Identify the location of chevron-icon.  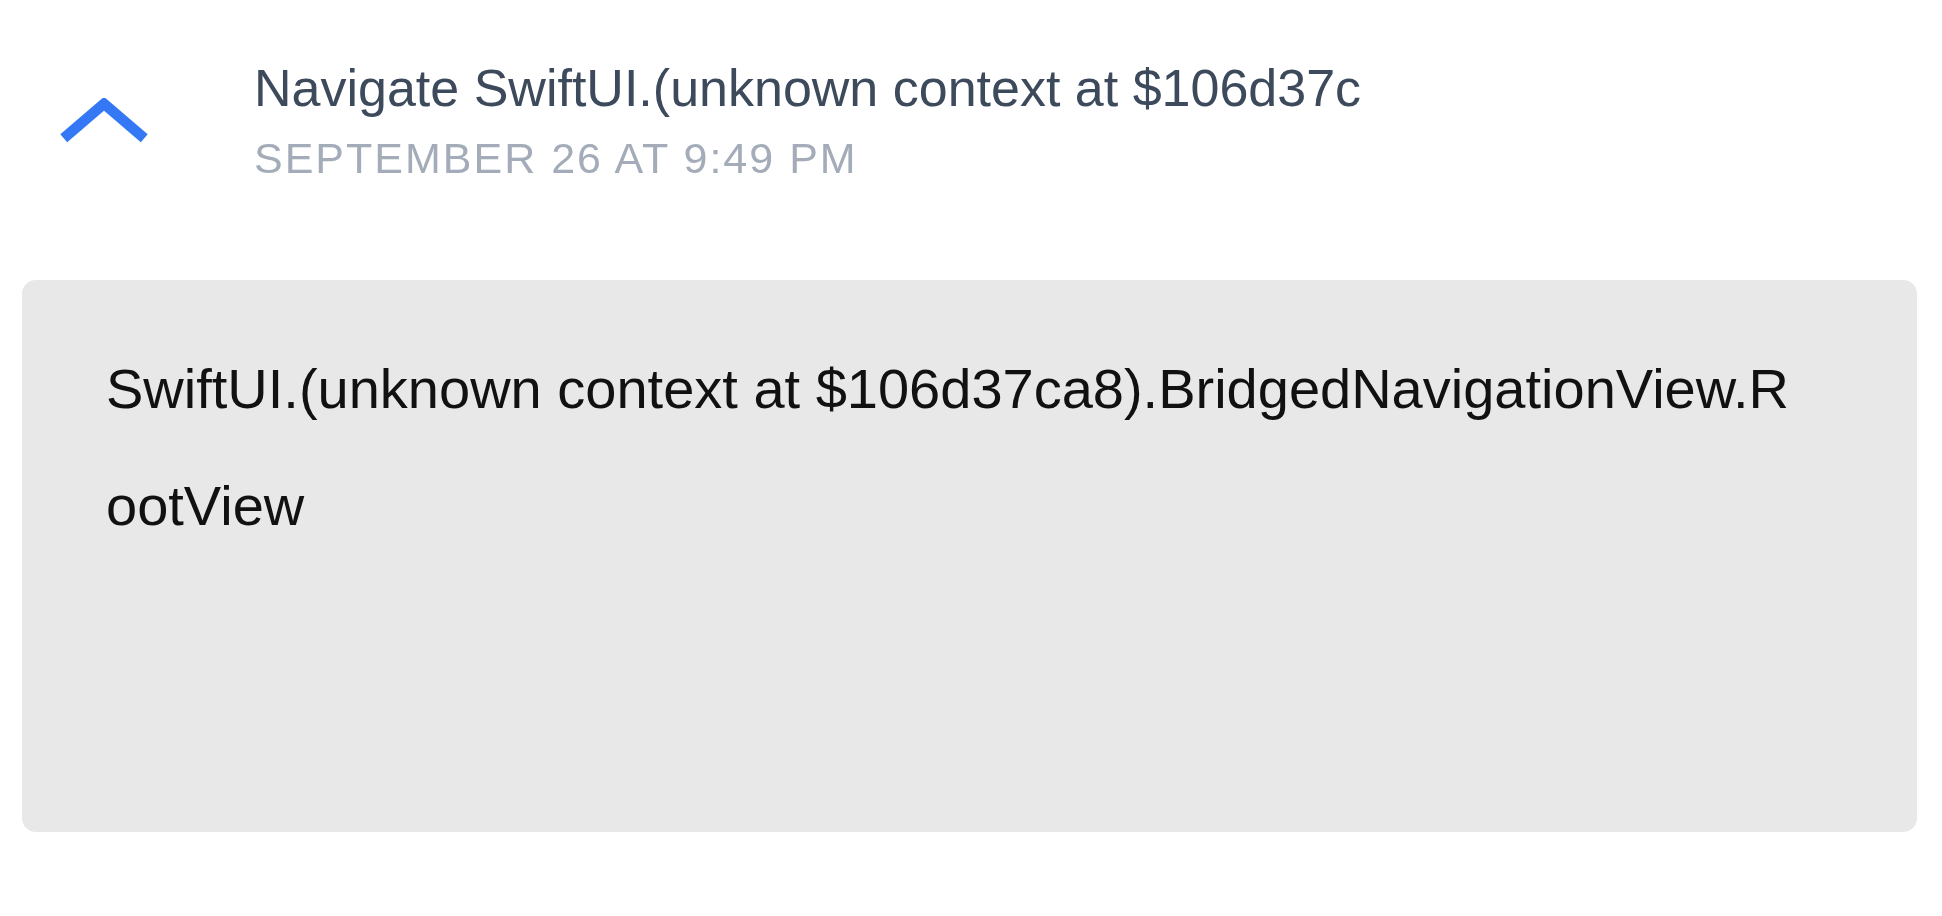
(104, 121).